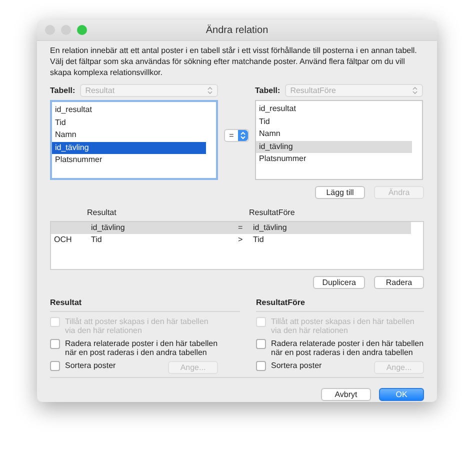 The width and height of the screenshot is (474, 456). Describe the element at coordinates (340, 192) in the screenshot. I see `button: Lägg till` at that location.